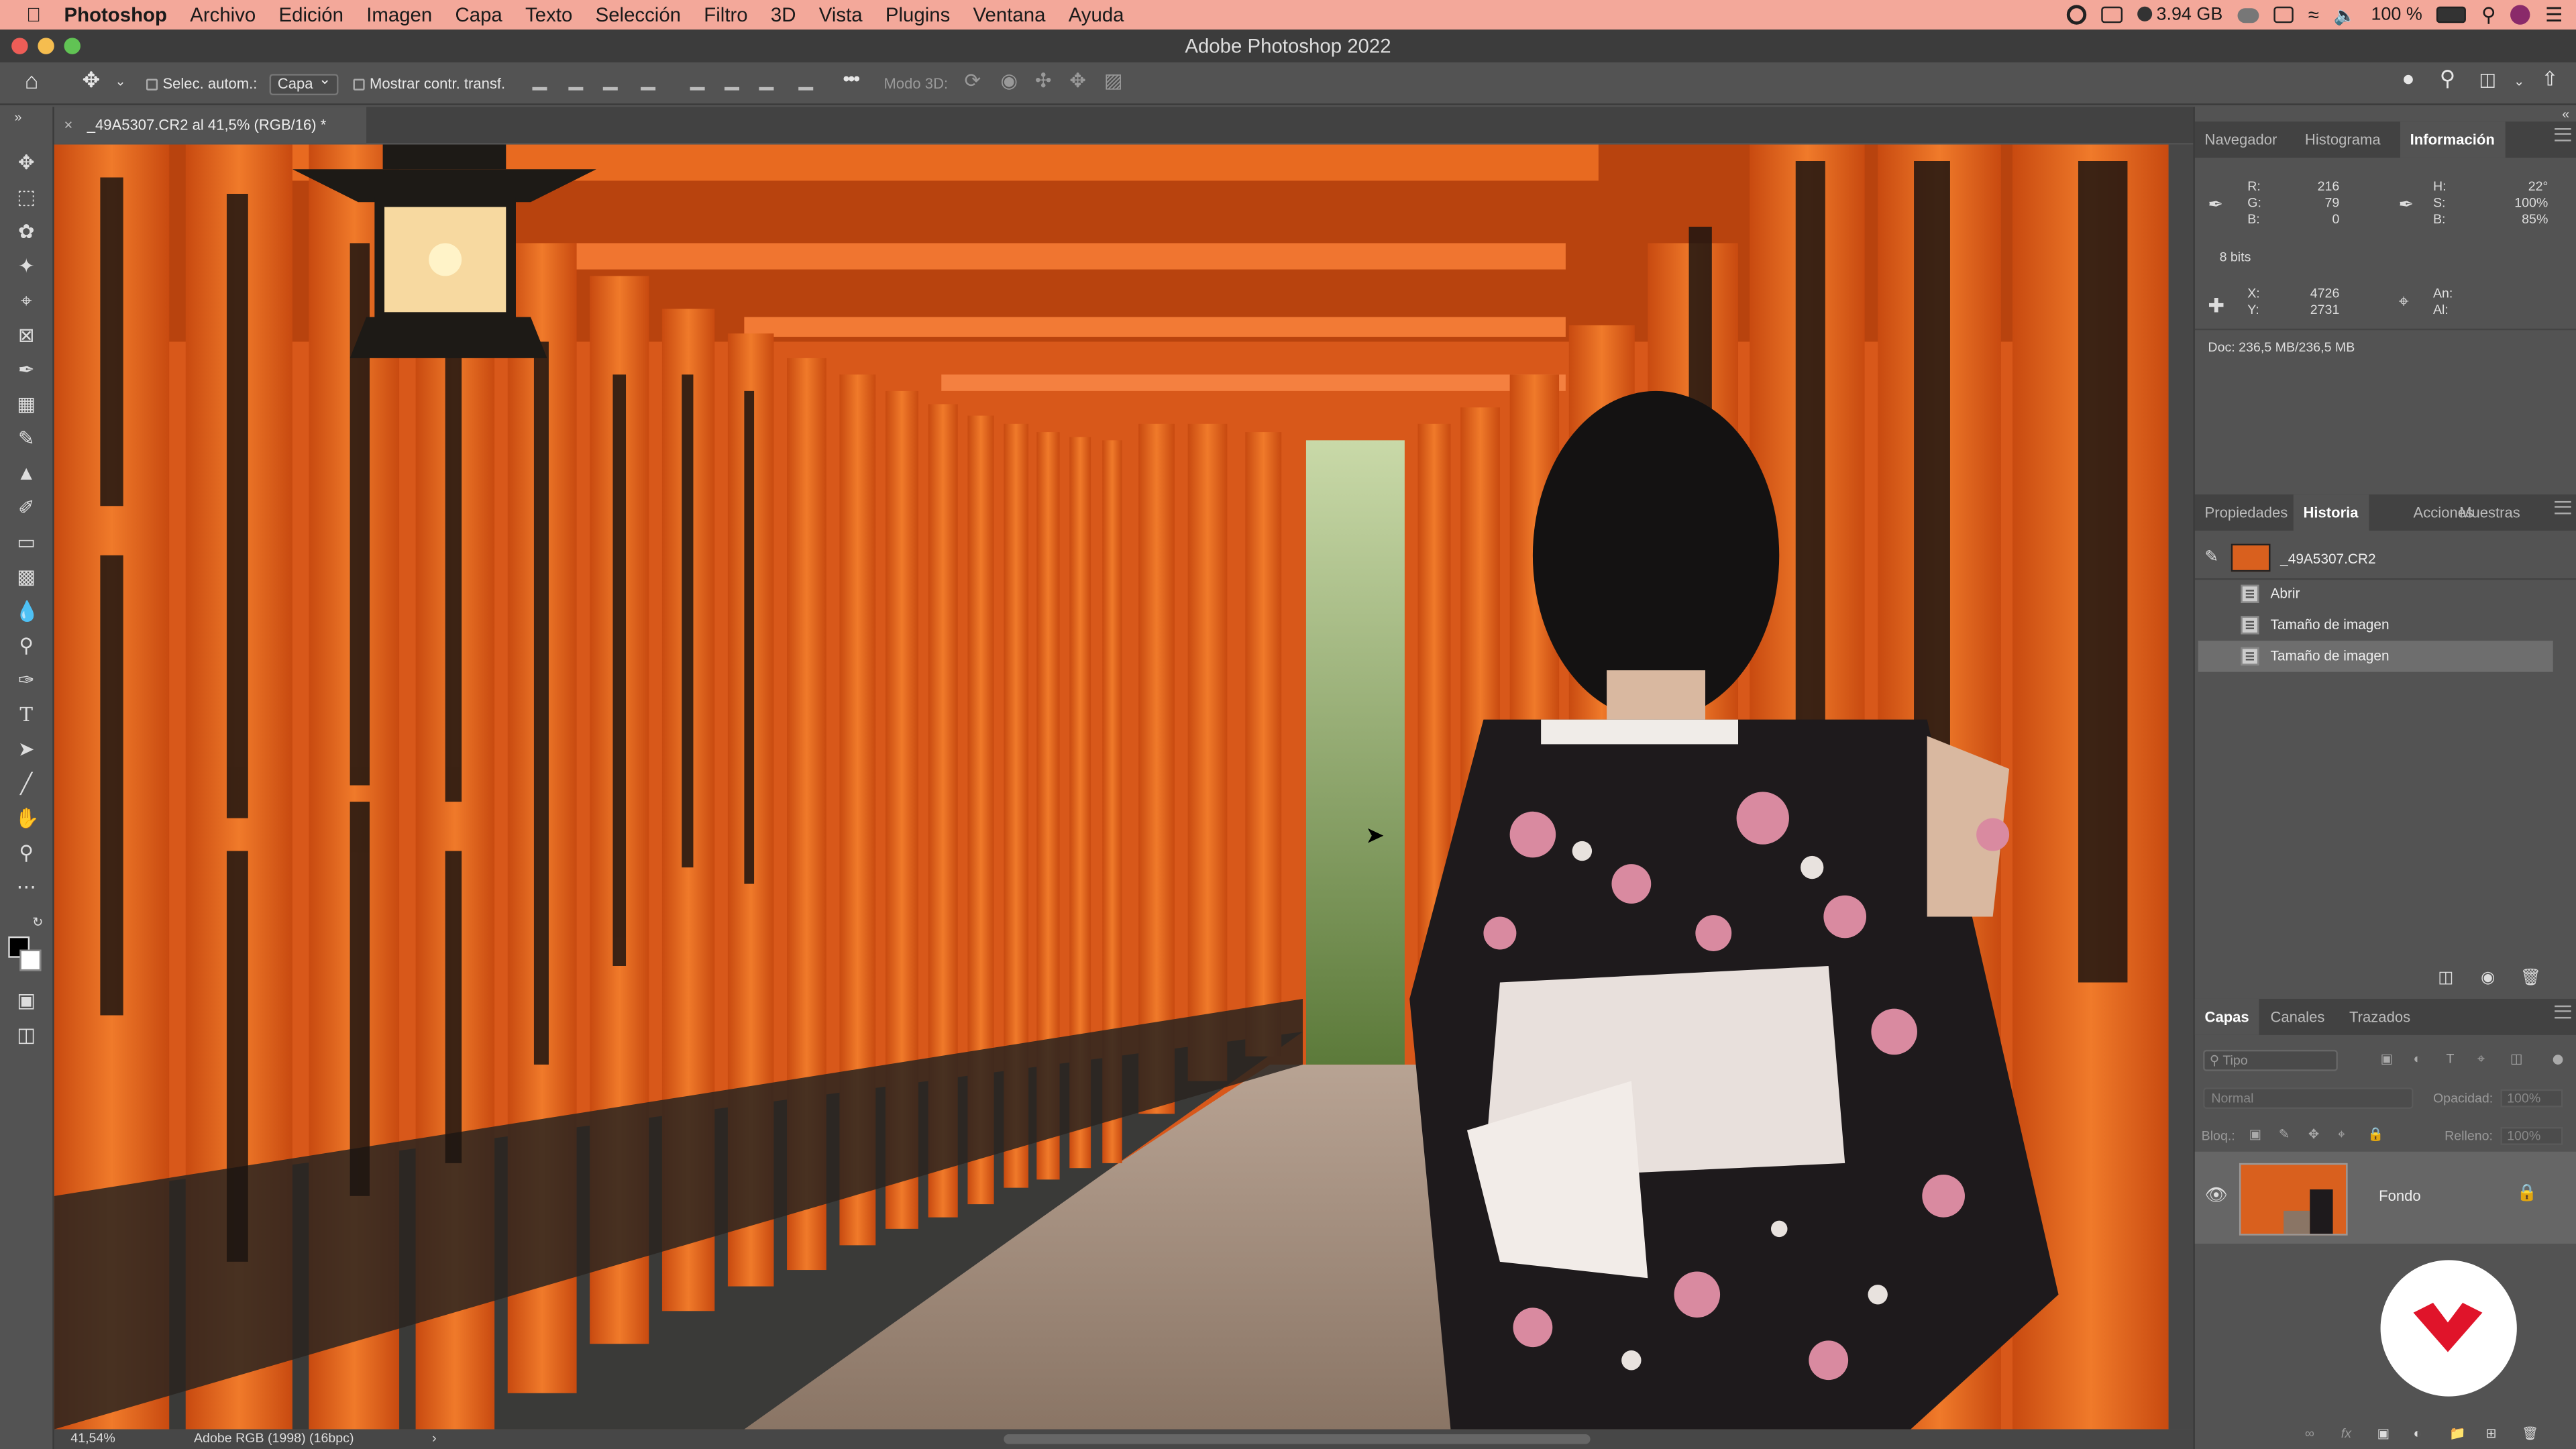 Image resolution: width=2576 pixels, height=1449 pixels. I want to click on zoom-tool-icon: ⚲, so click(26, 852).